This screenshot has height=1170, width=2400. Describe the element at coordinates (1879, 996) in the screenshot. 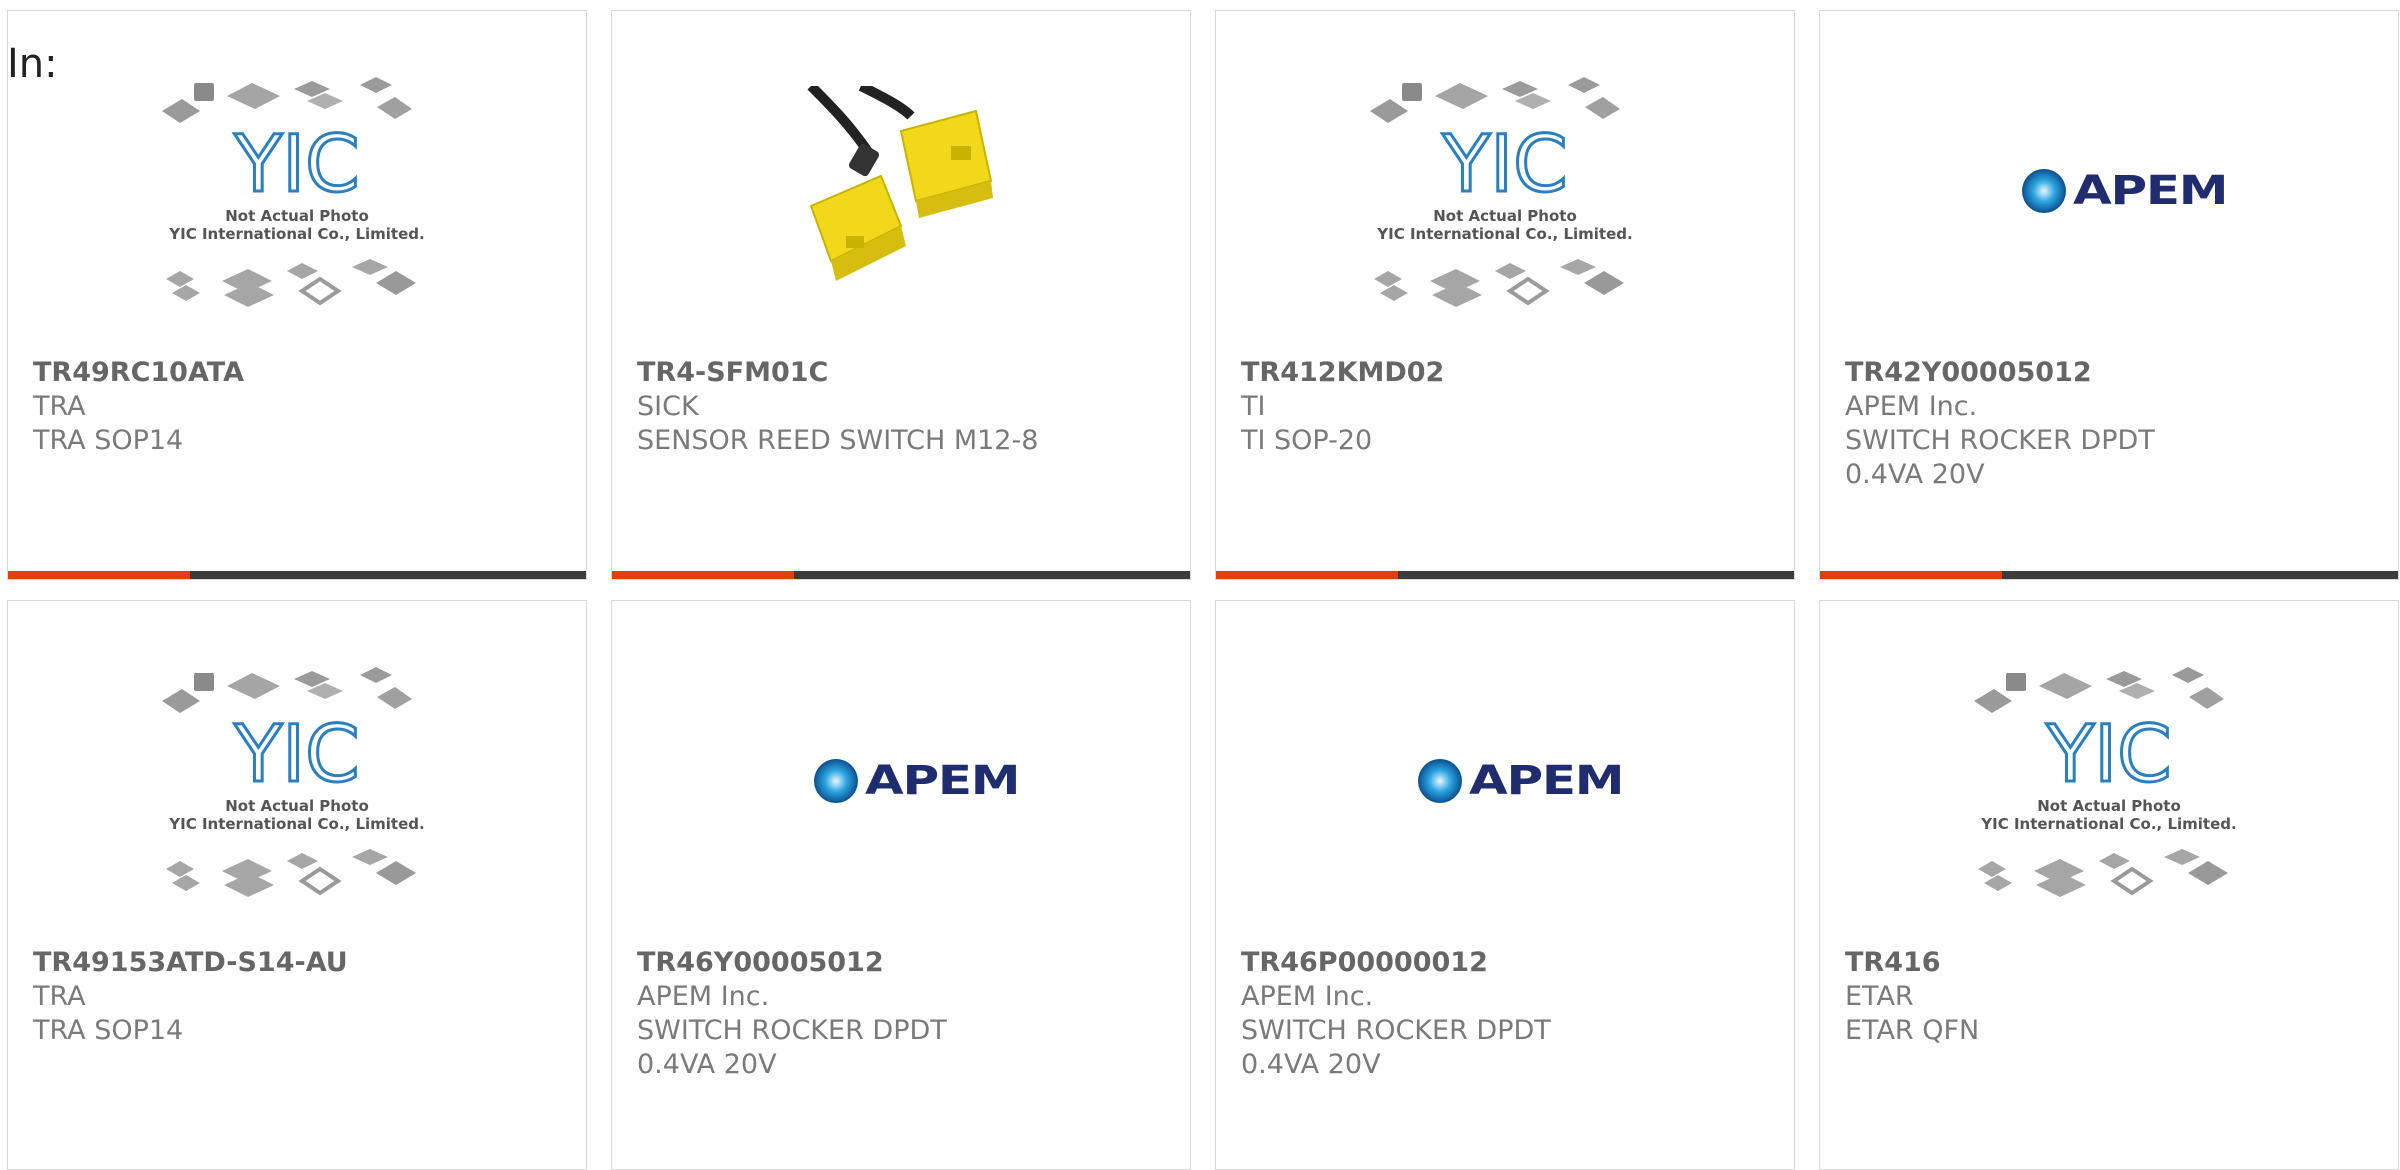

I see `manufacturer: ETAR` at that location.